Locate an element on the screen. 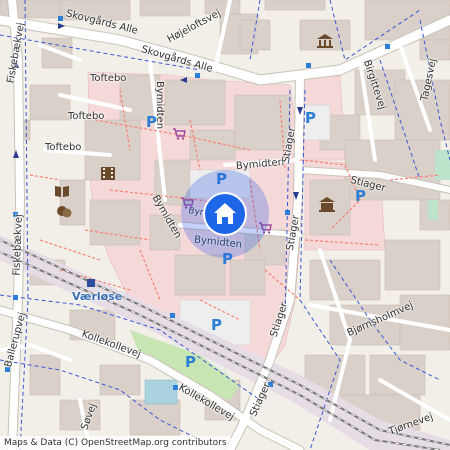 The height and width of the screenshot is (450, 450). pool is located at coordinates (161, 392).